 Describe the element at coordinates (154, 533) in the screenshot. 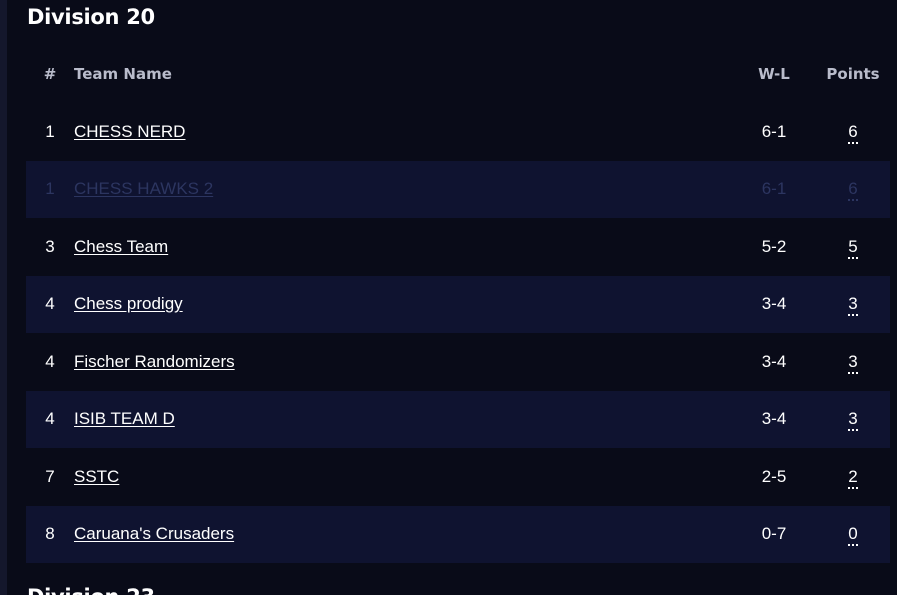

I see `team-link: Caruana's Crusaders` at that location.